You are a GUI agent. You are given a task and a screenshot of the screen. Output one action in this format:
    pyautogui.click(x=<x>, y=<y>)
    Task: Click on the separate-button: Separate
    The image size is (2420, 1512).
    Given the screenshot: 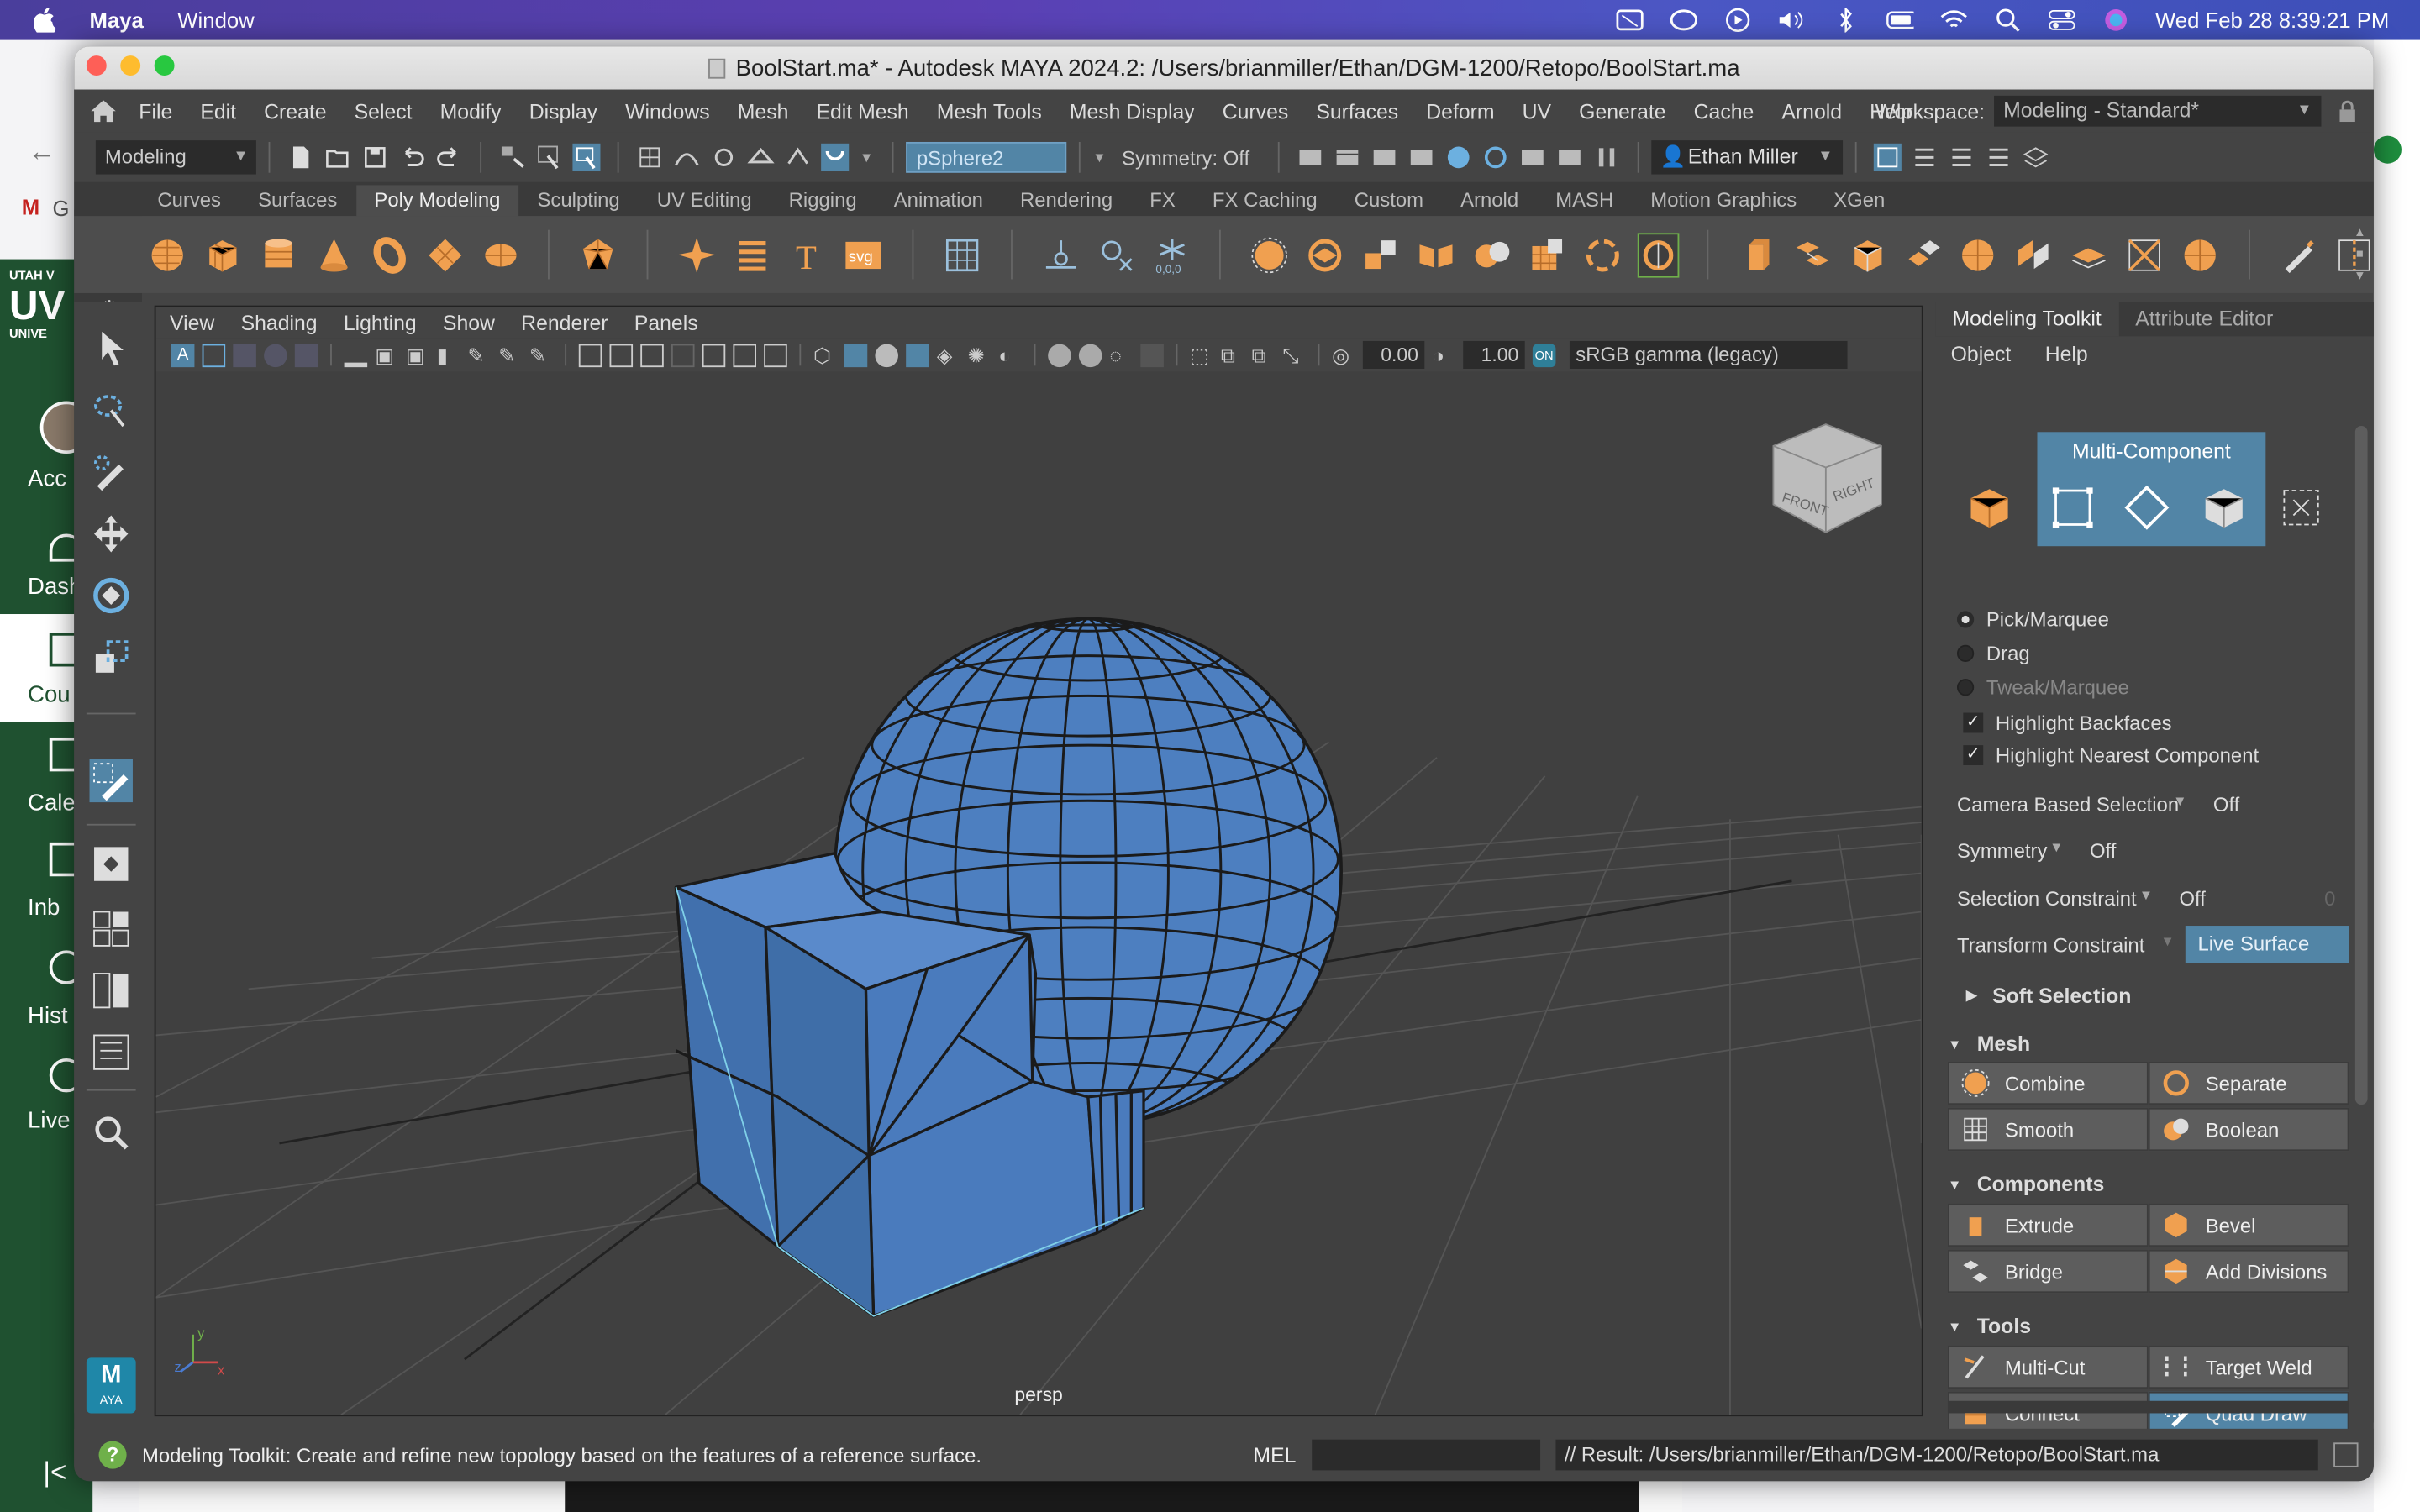 What is the action you would take?
    pyautogui.click(x=2248, y=1083)
    